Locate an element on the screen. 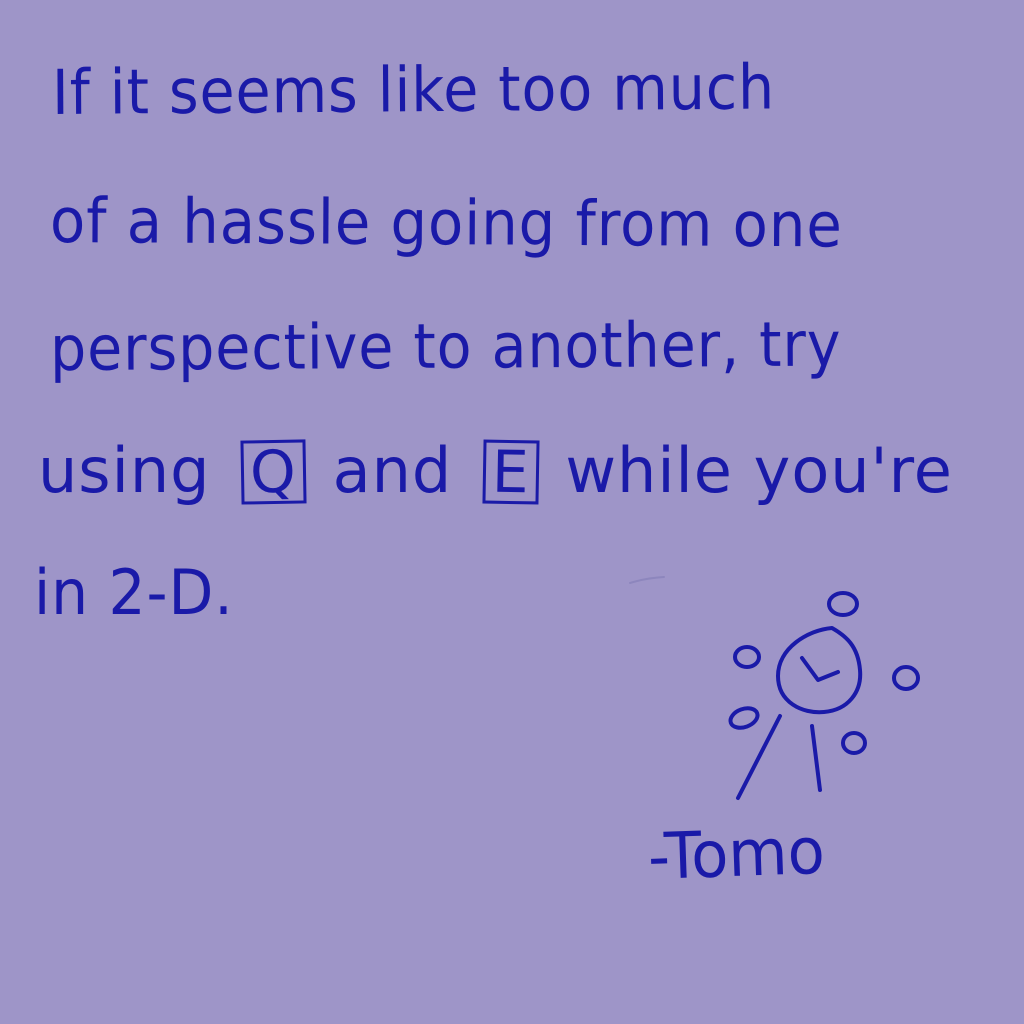 The width and height of the screenshot is (1024, 1024). q-key-icon: Q is located at coordinates (273, 472).